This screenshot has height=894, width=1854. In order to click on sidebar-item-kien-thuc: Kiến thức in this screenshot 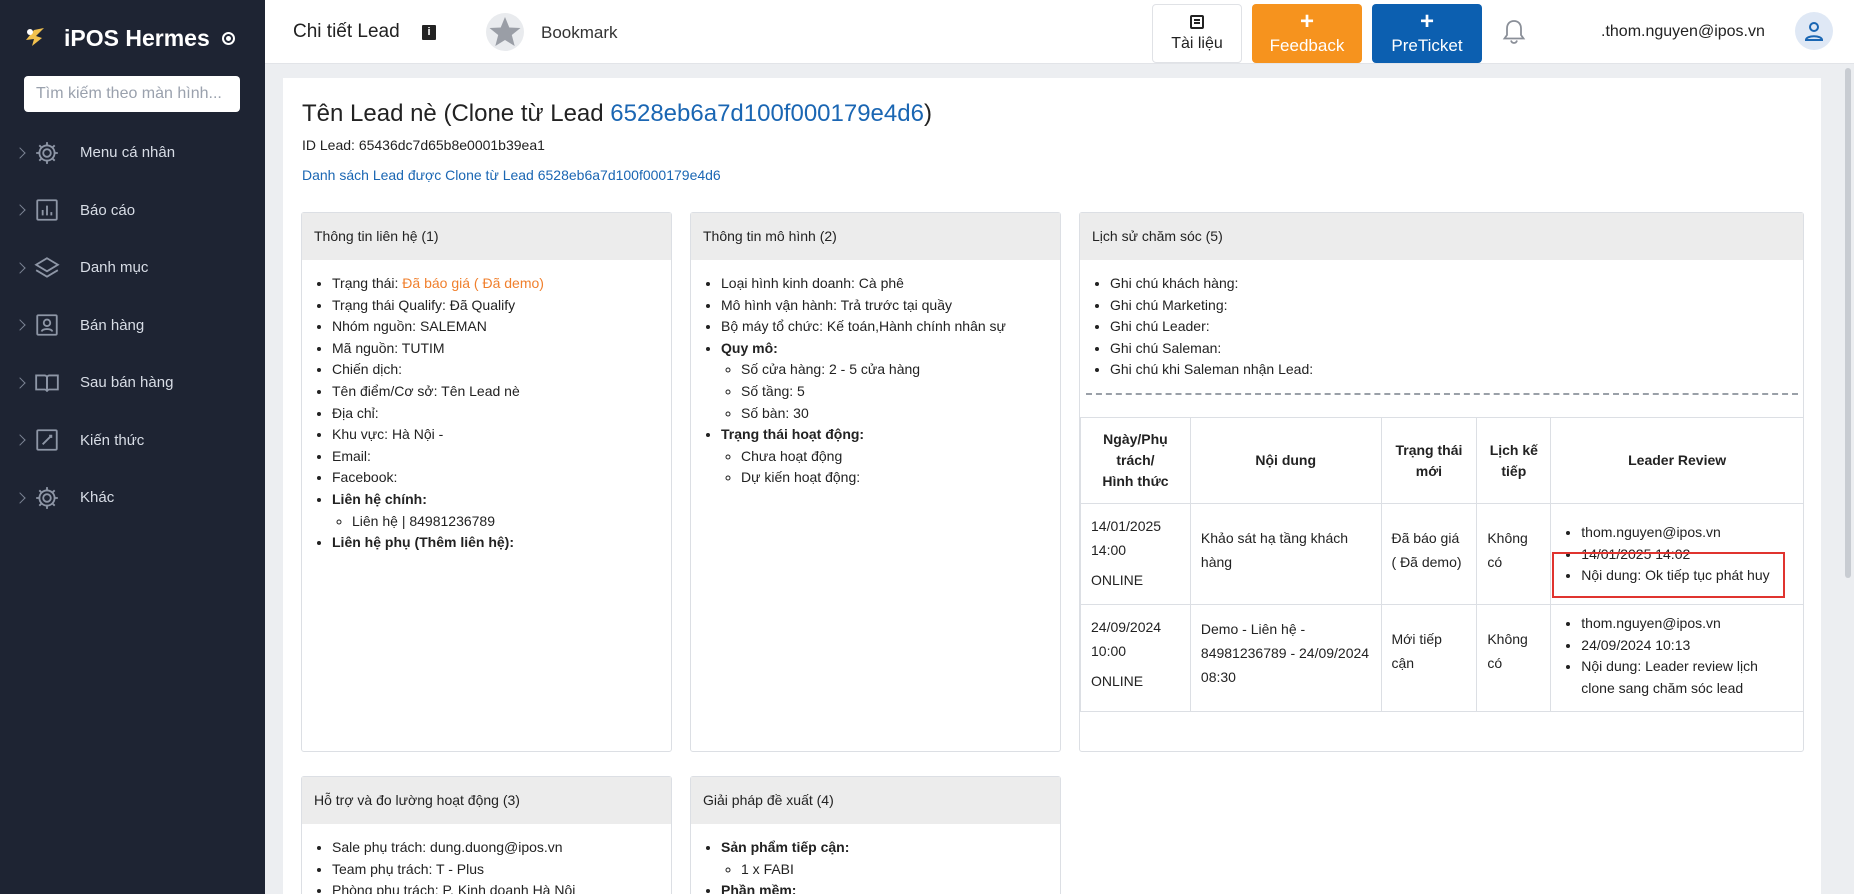, I will do `click(132, 441)`.